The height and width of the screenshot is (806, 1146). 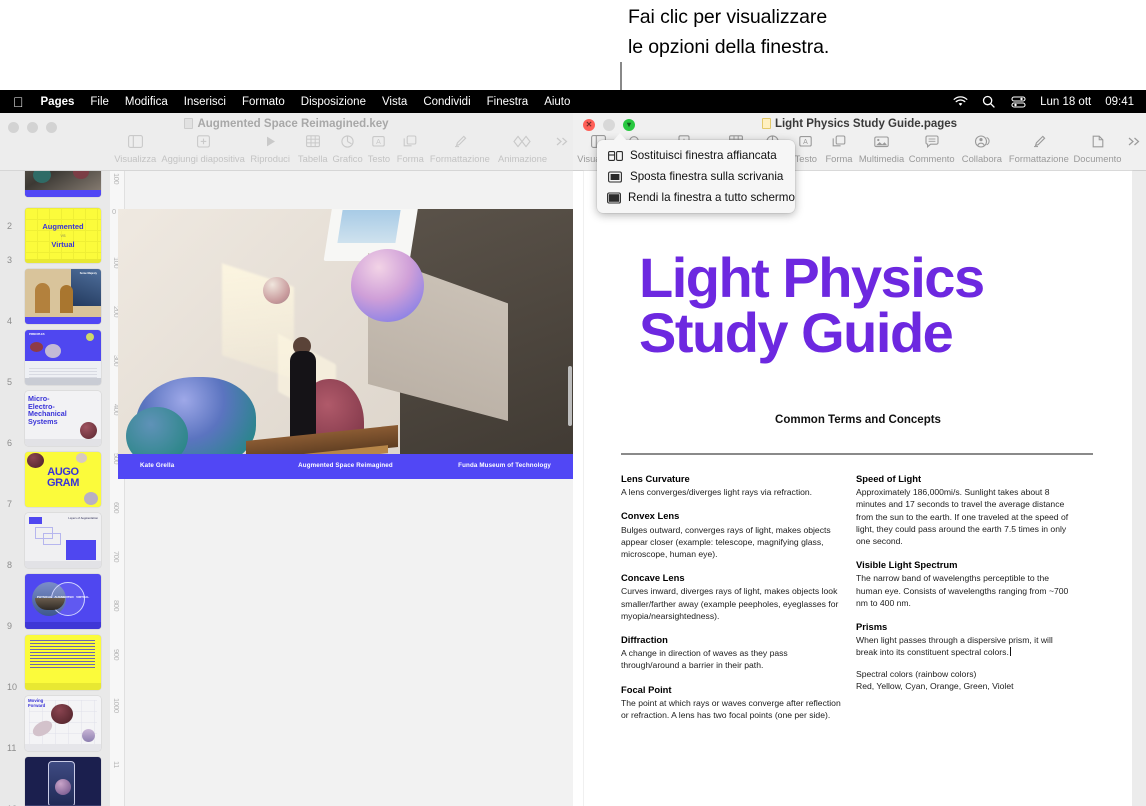 I want to click on slide-thumbnail: Layers of Augmentation, so click(x=63, y=540).